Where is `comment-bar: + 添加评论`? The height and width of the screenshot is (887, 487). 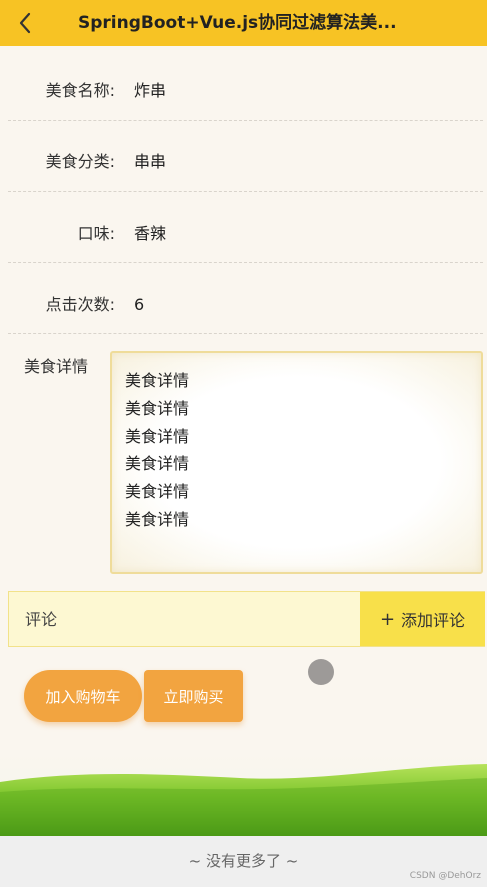
comment-bar: + 添加评论 is located at coordinates (246, 619).